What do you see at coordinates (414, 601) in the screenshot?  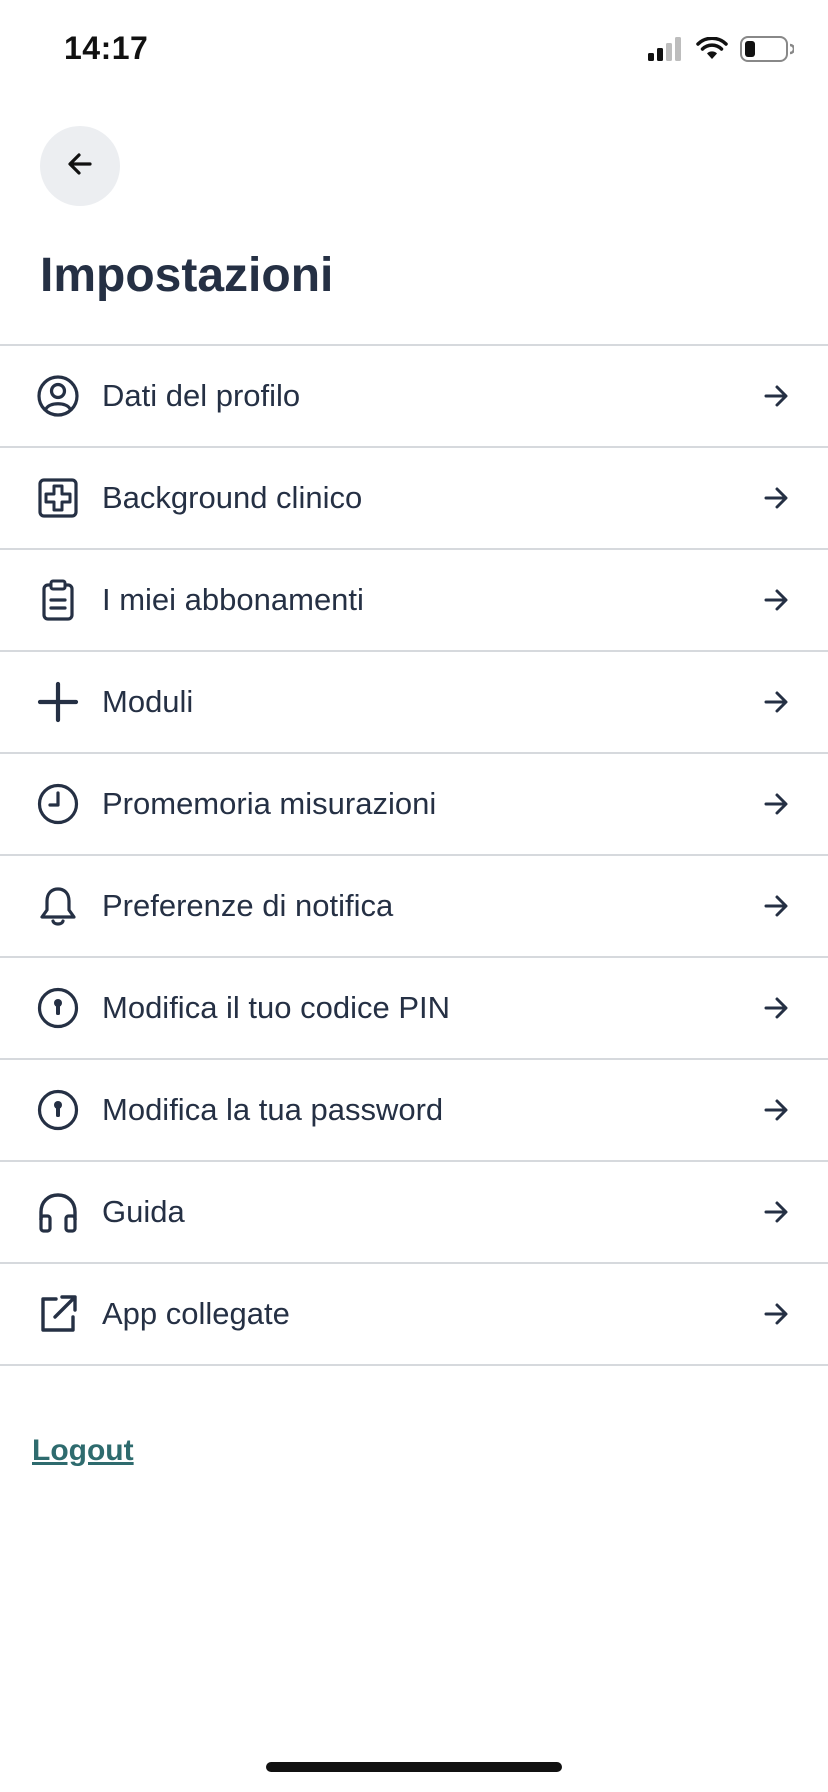 I see `menu-item-subscriptions: I miei abbonamenti` at bounding box center [414, 601].